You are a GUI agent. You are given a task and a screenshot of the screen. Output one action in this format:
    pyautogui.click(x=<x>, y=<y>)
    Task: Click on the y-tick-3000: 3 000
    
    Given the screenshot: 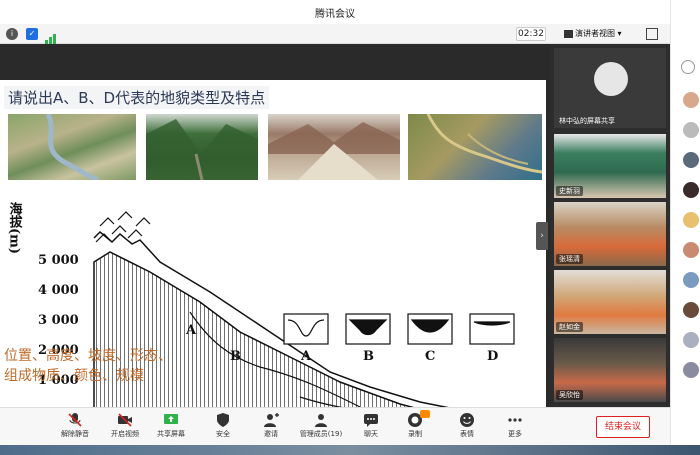 What is the action you would take?
    pyautogui.click(x=58, y=320)
    